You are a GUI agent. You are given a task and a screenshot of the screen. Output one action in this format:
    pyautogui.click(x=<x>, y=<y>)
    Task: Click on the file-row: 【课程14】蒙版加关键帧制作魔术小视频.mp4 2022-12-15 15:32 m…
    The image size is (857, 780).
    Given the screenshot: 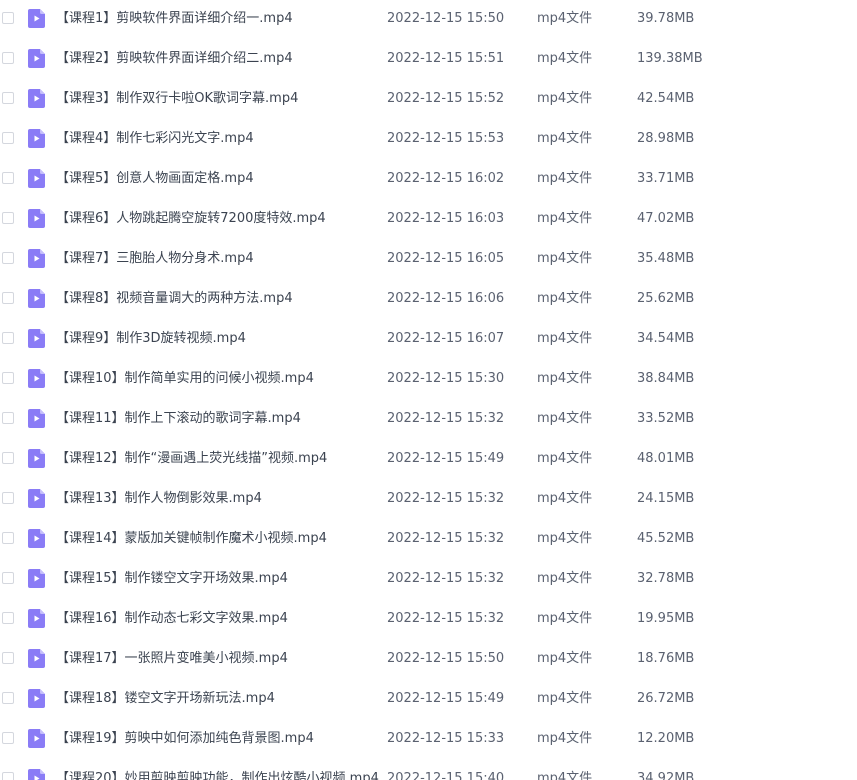 What is the action you would take?
    pyautogui.click(x=428, y=540)
    